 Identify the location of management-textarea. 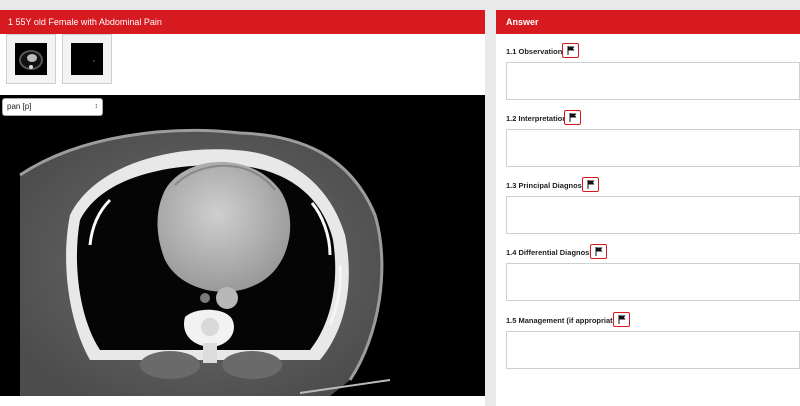
(653, 350).